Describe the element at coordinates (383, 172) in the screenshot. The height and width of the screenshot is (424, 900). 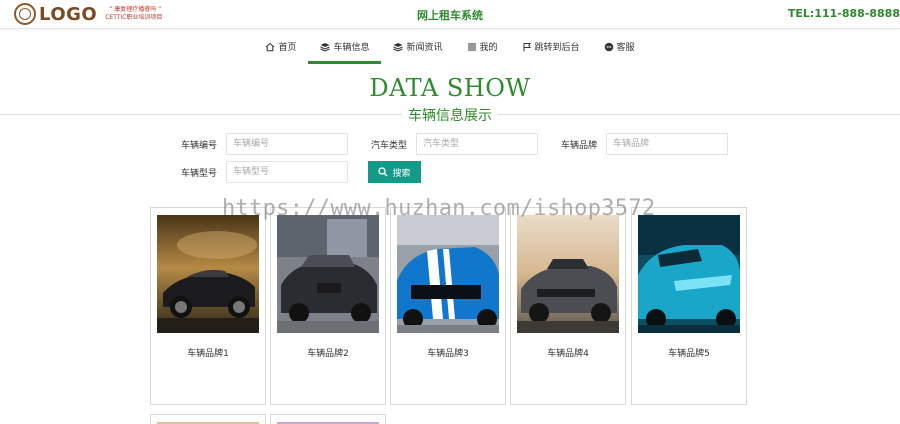
I see `search-icon` at that location.